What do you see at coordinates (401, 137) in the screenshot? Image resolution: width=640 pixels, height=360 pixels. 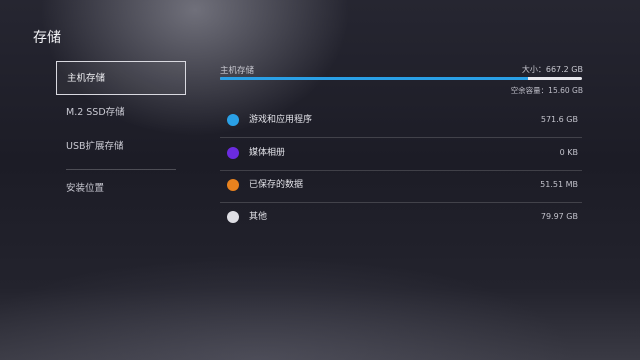 I see `row-divider` at bounding box center [401, 137].